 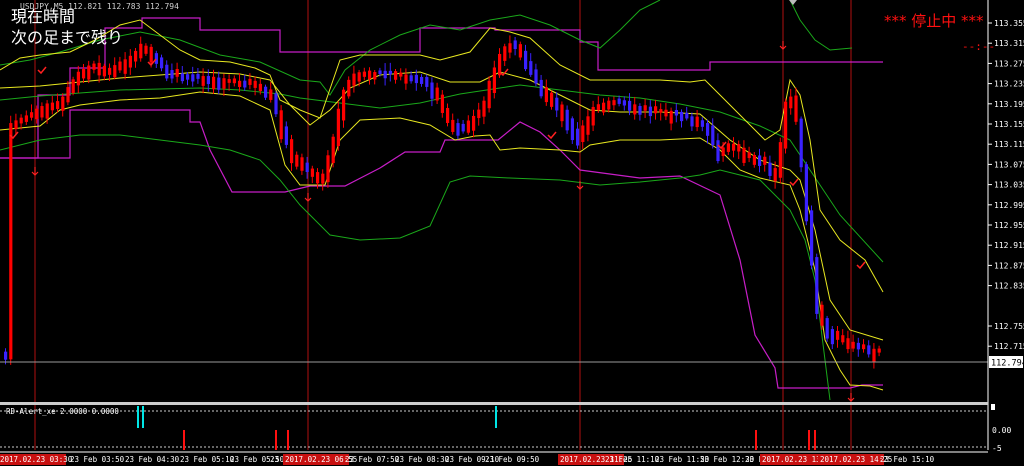 I want to click on subwindow-tick-zero: 0.00, so click(x=1001, y=430).